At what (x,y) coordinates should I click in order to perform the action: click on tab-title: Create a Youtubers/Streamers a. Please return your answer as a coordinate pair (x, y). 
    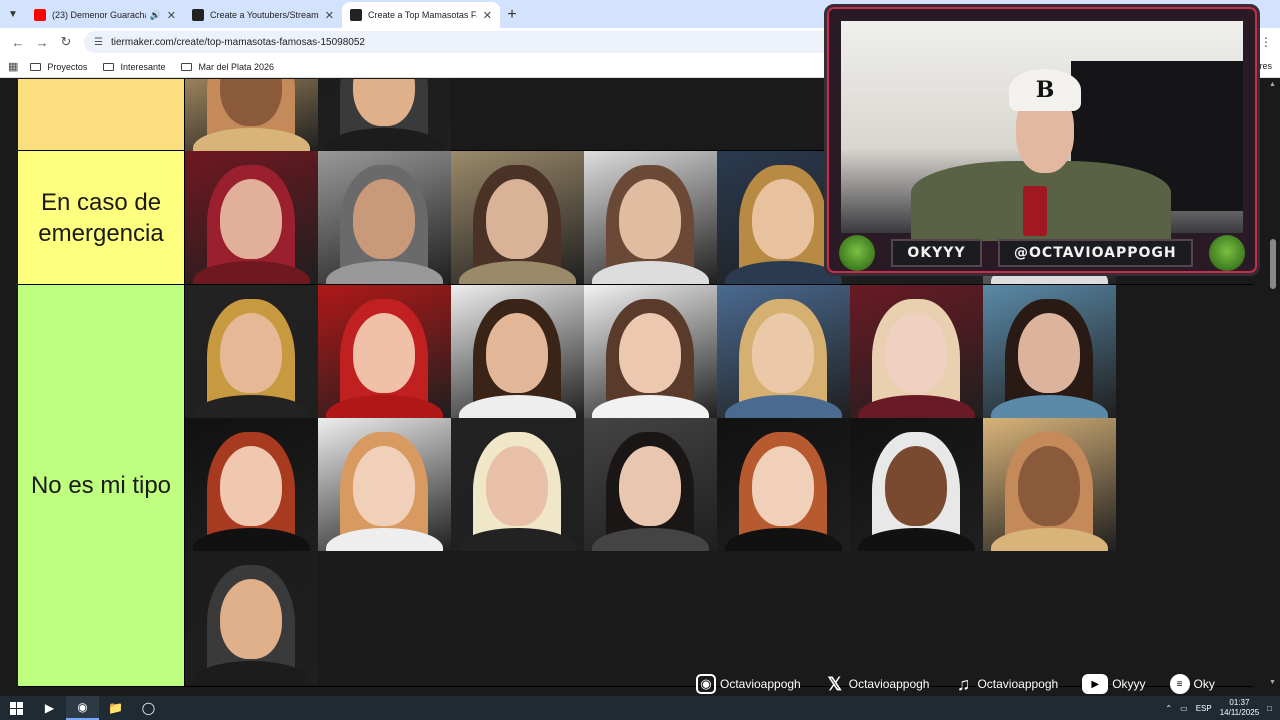
    Looking at the image, I should click on (264, 15).